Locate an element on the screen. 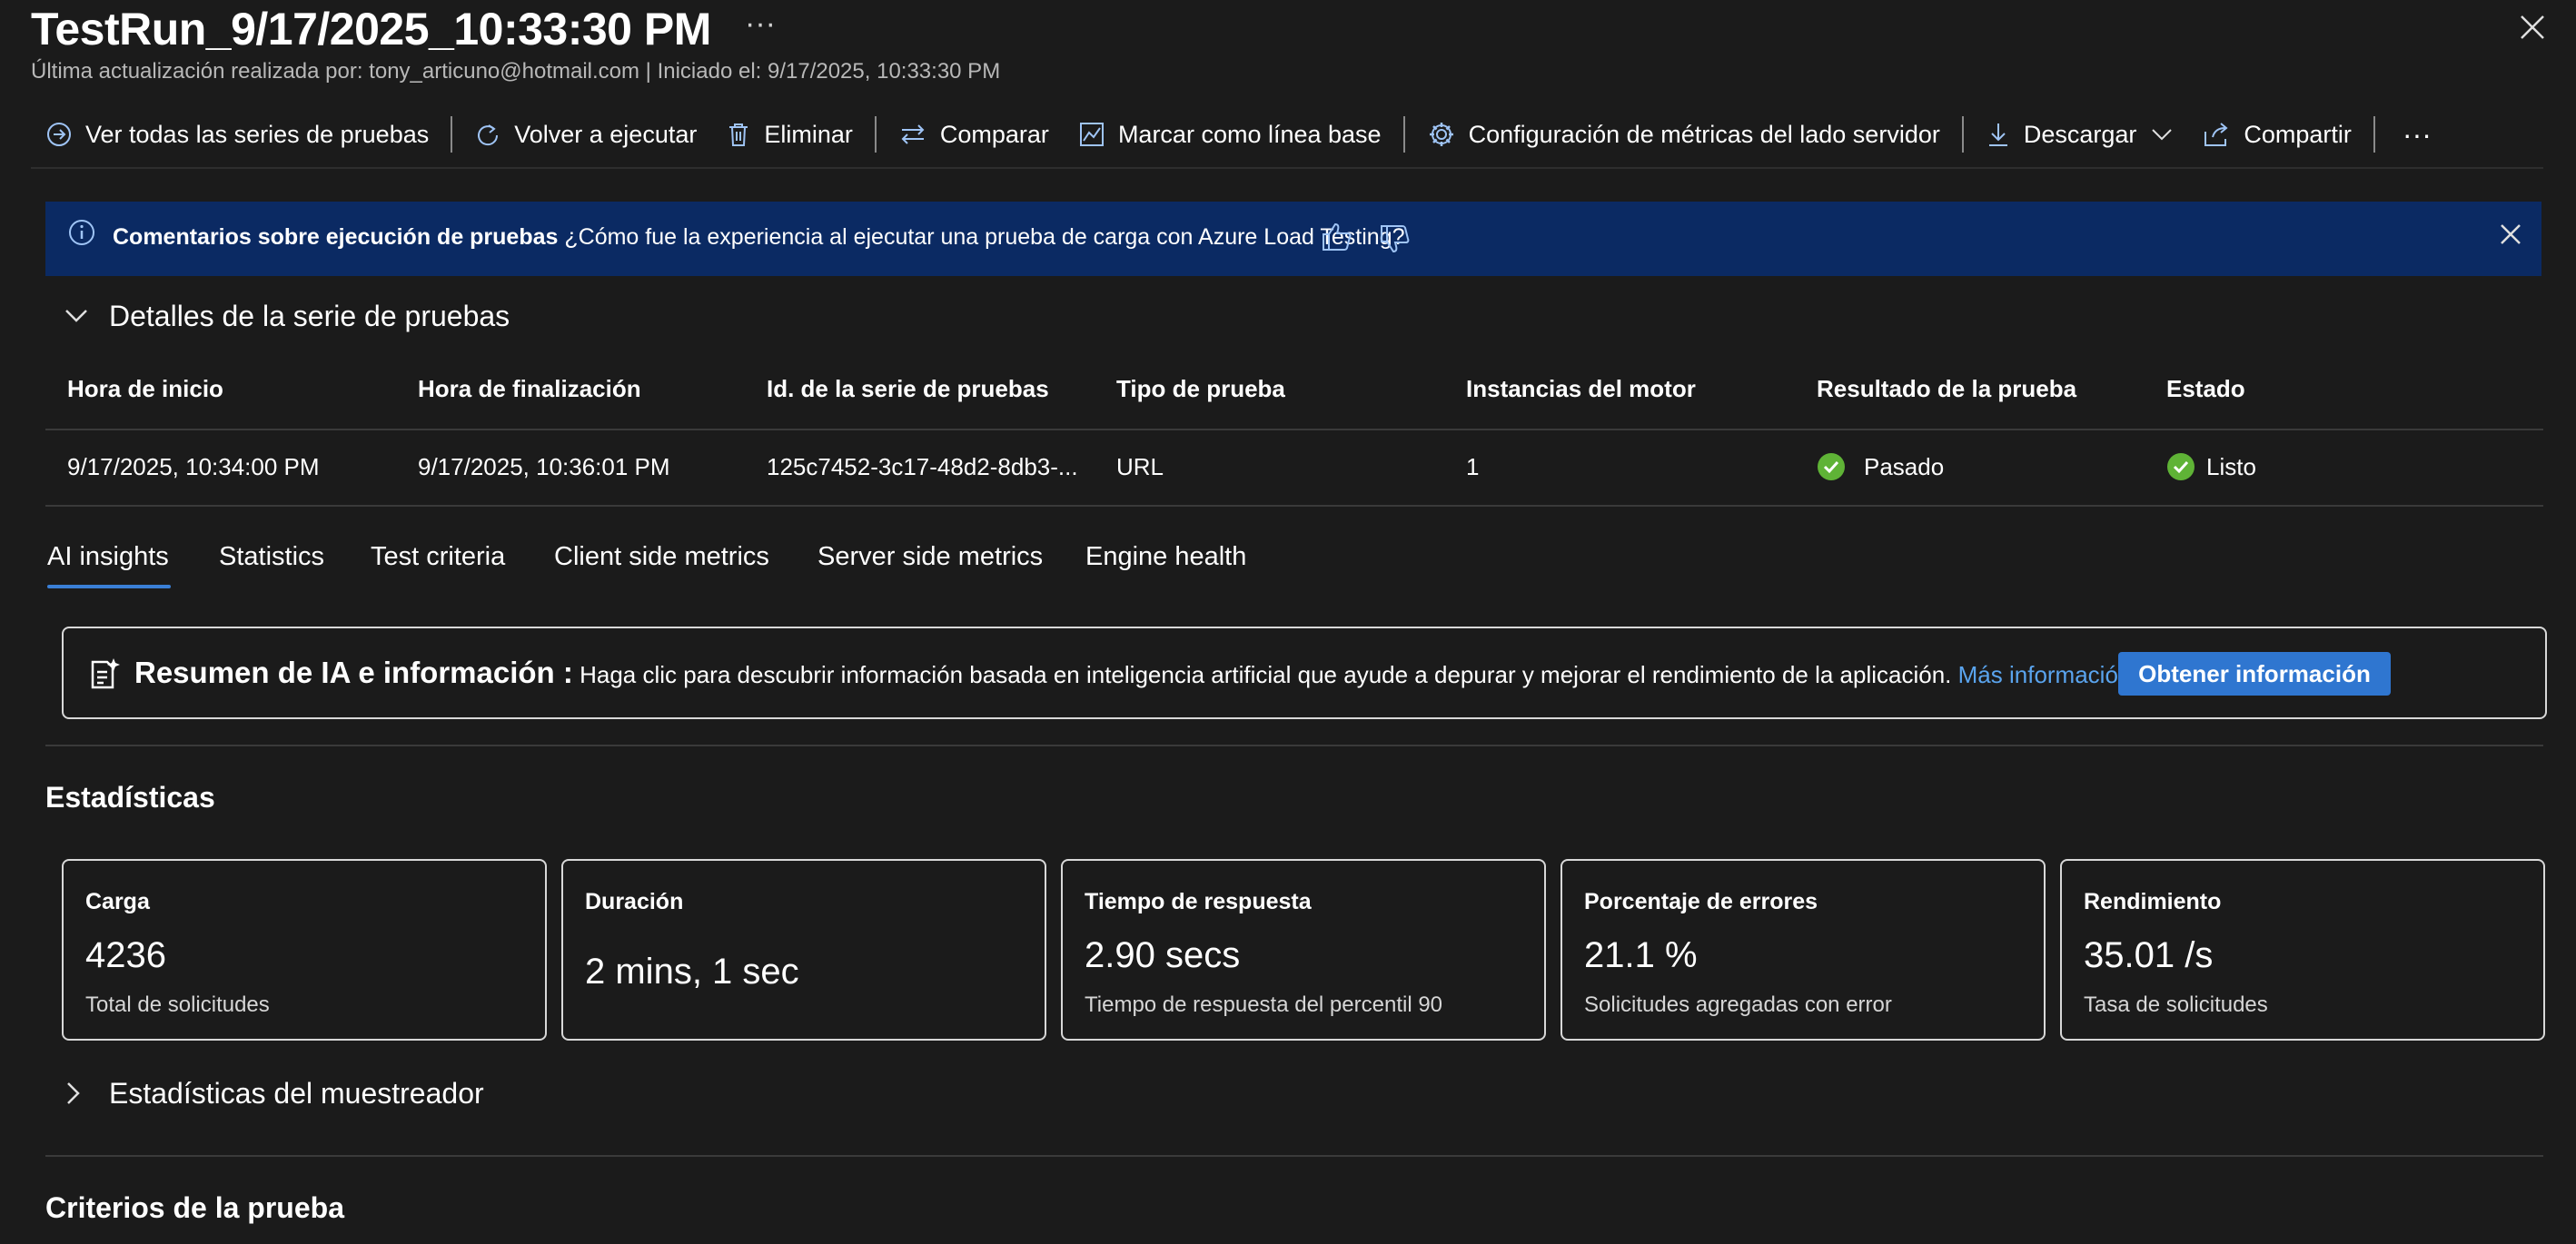  tab-client-side-metrics: Client side metrics is located at coordinates (661, 557).